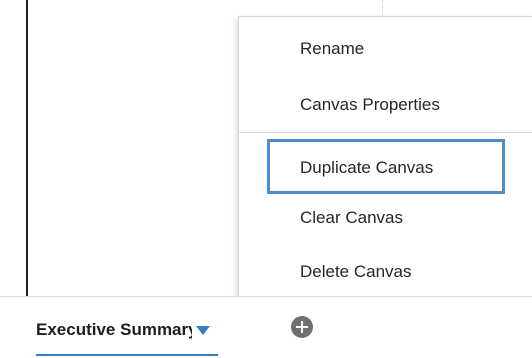  Describe the element at coordinates (114, 329) in the screenshot. I see `tab-label: Executive Summary` at that location.